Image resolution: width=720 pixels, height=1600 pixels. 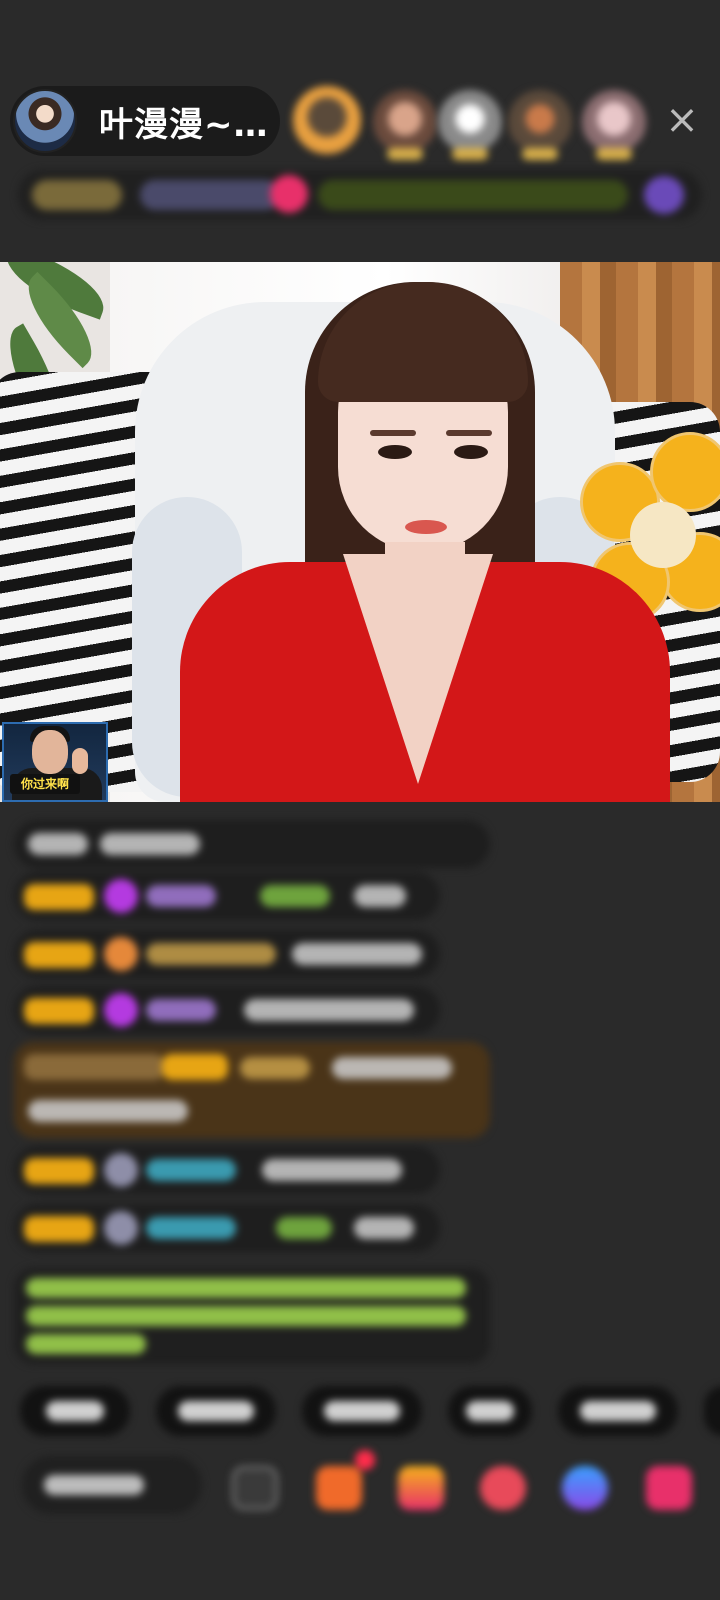 I want to click on pip-face, so click(x=50, y=752).